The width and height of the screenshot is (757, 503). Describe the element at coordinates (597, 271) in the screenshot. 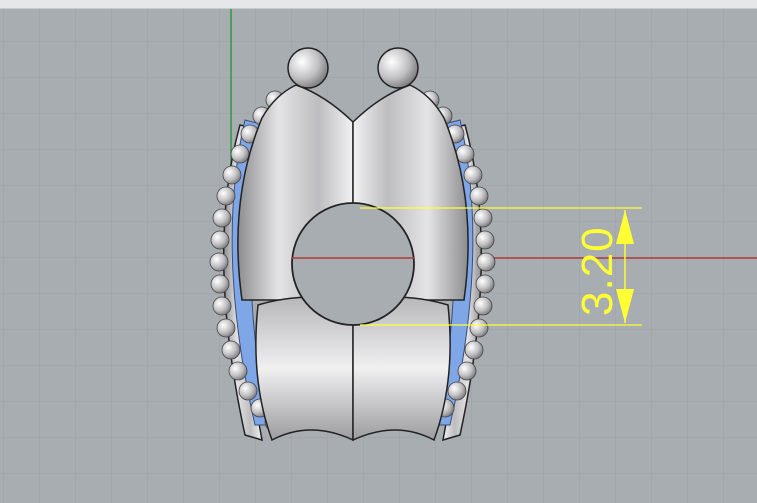

I see `dimension-value: 3.20` at that location.